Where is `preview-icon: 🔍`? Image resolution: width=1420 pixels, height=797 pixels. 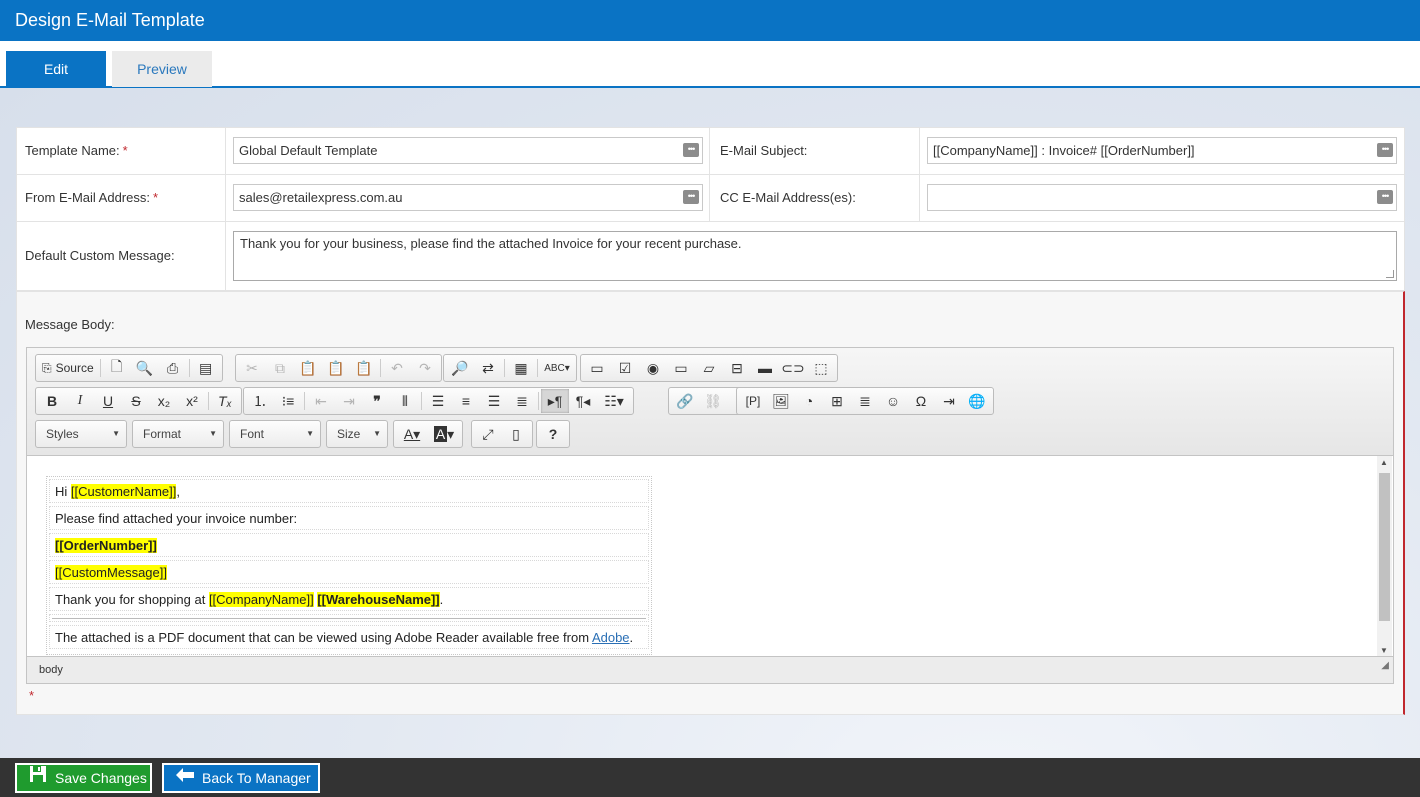
preview-icon: 🔍 is located at coordinates (145, 368).